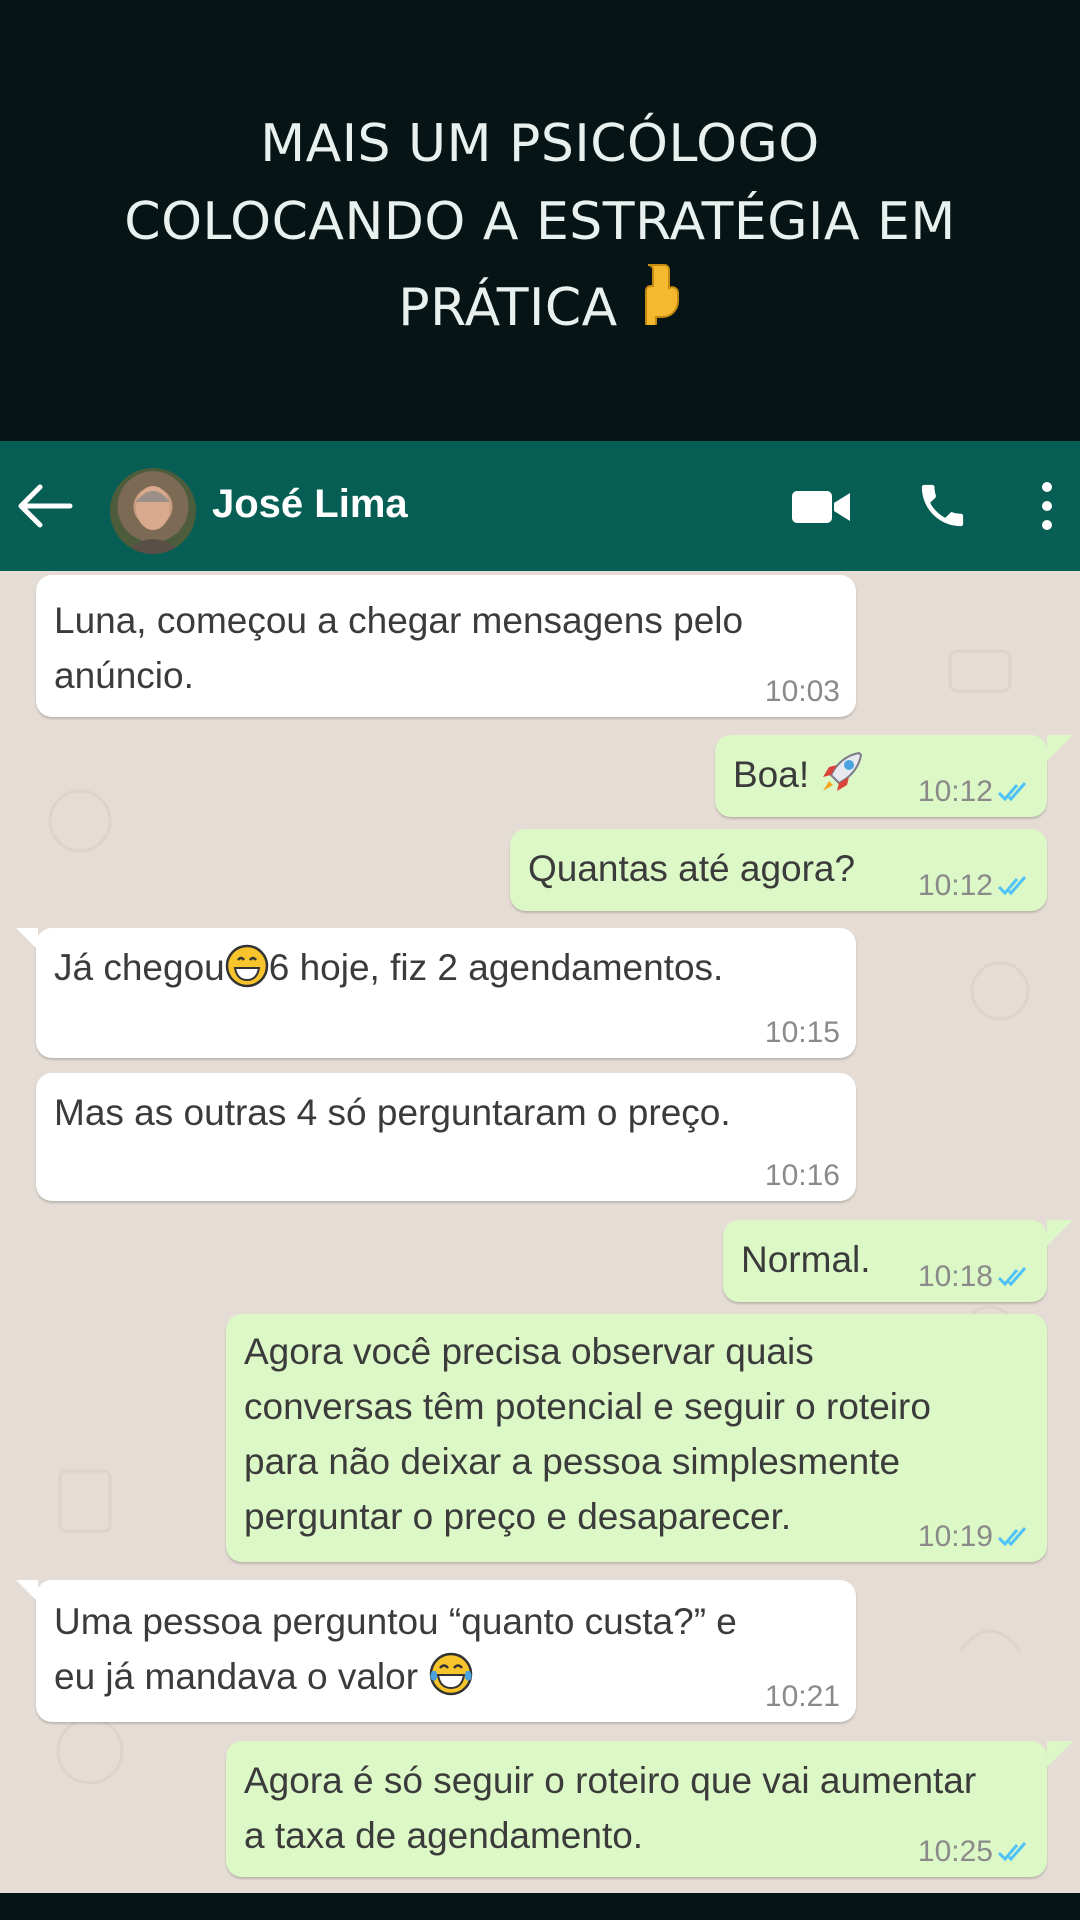  I want to click on message-text: 6 hoje, fiz 2 agendamentos., so click(496, 967).